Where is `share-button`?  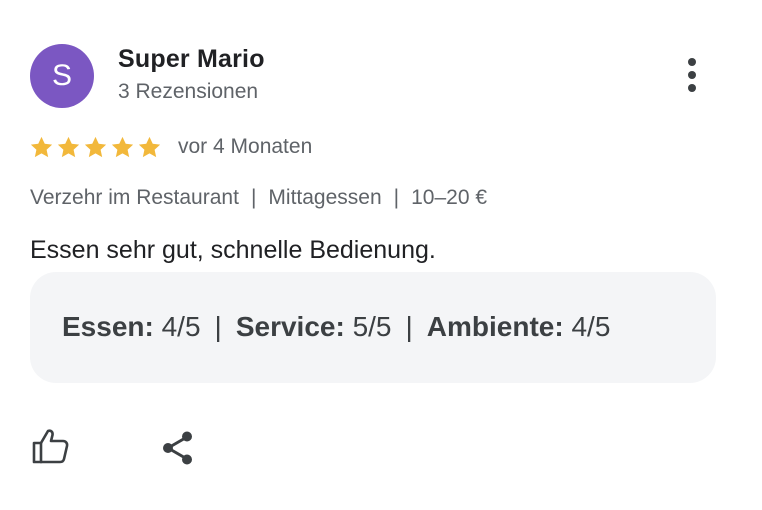
share-button is located at coordinates (178, 448).